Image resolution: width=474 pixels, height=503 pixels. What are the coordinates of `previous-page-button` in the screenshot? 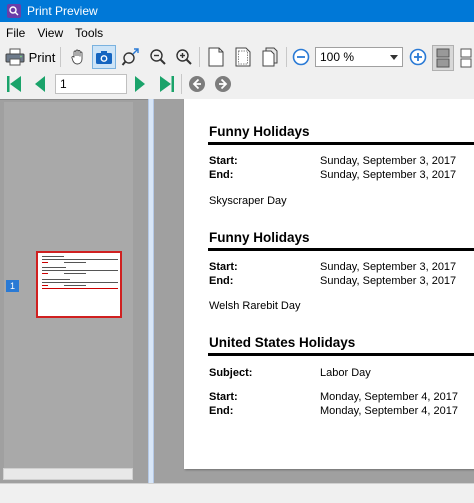 It's located at (40, 84).